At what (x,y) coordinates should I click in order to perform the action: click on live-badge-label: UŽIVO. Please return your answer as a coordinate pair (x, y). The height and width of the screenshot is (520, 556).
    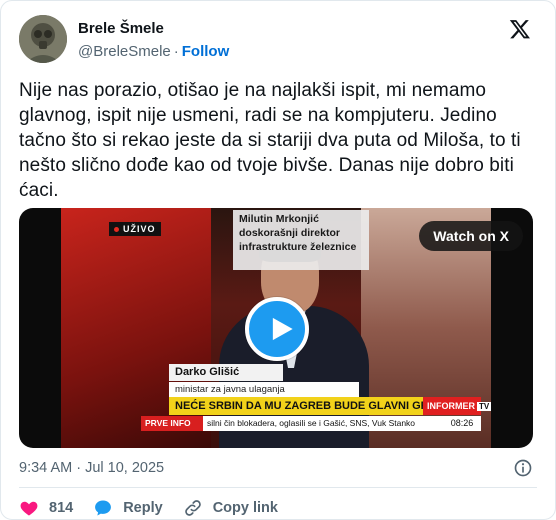
    Looking at the image, I should click on (139, 229).